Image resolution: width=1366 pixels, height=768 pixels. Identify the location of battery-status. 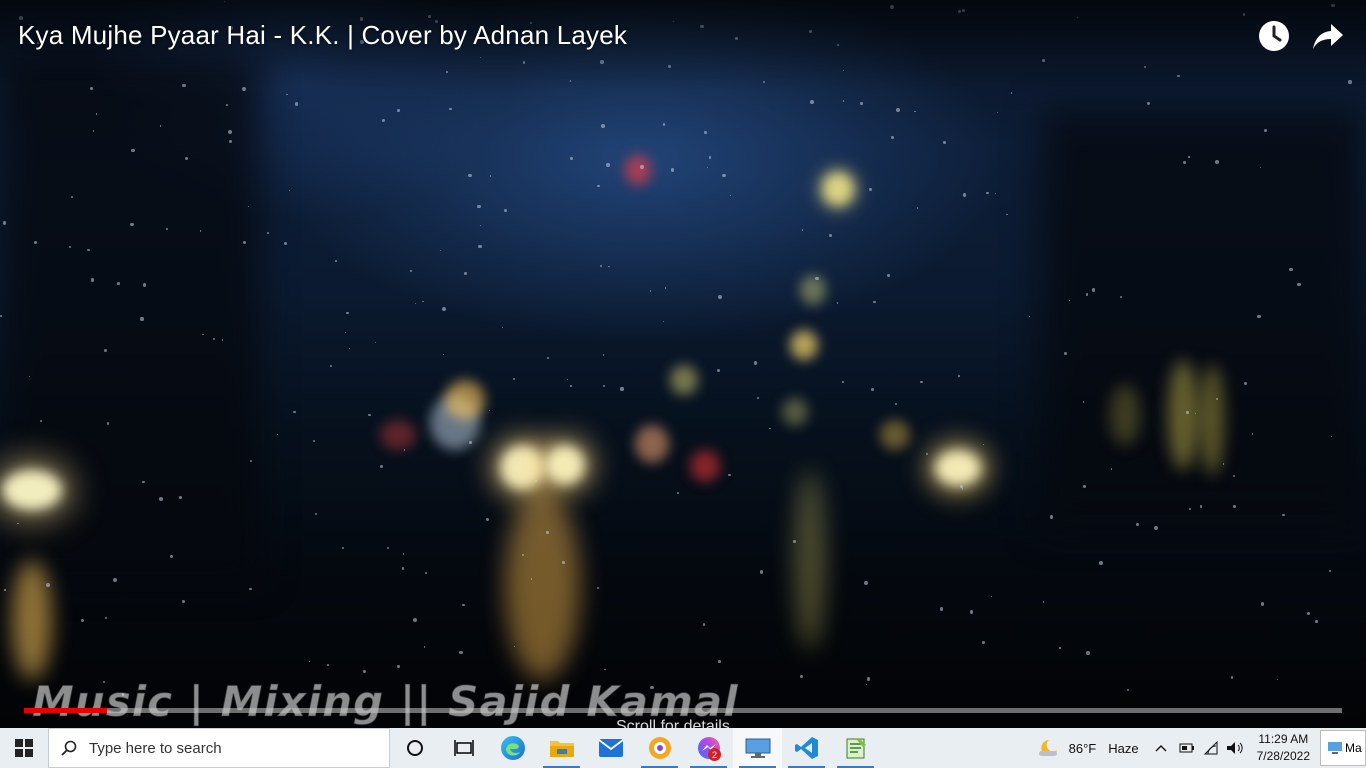
(1187, 748).